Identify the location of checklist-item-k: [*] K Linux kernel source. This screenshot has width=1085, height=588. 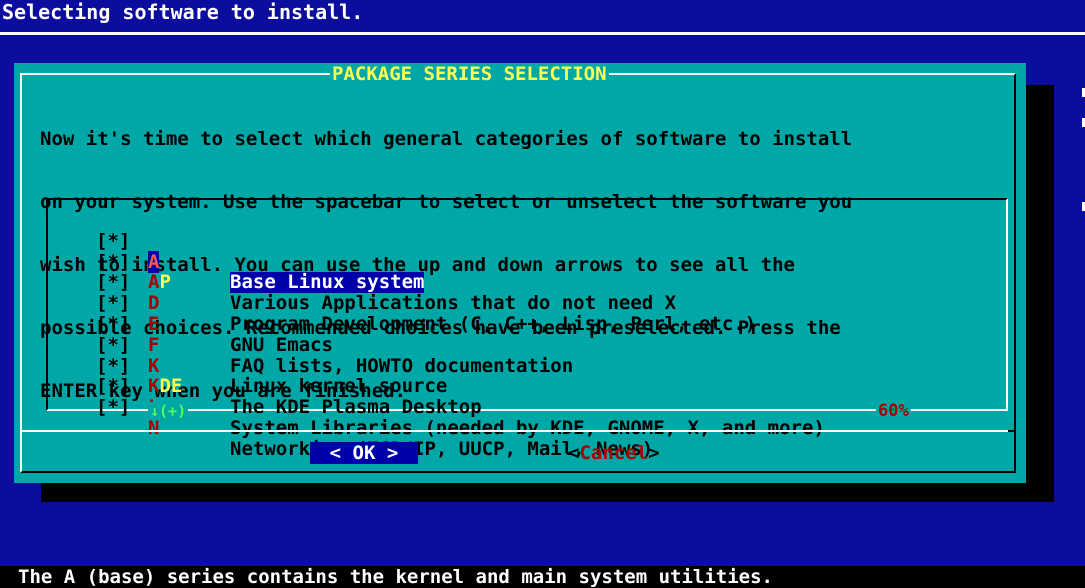
(546, 355).